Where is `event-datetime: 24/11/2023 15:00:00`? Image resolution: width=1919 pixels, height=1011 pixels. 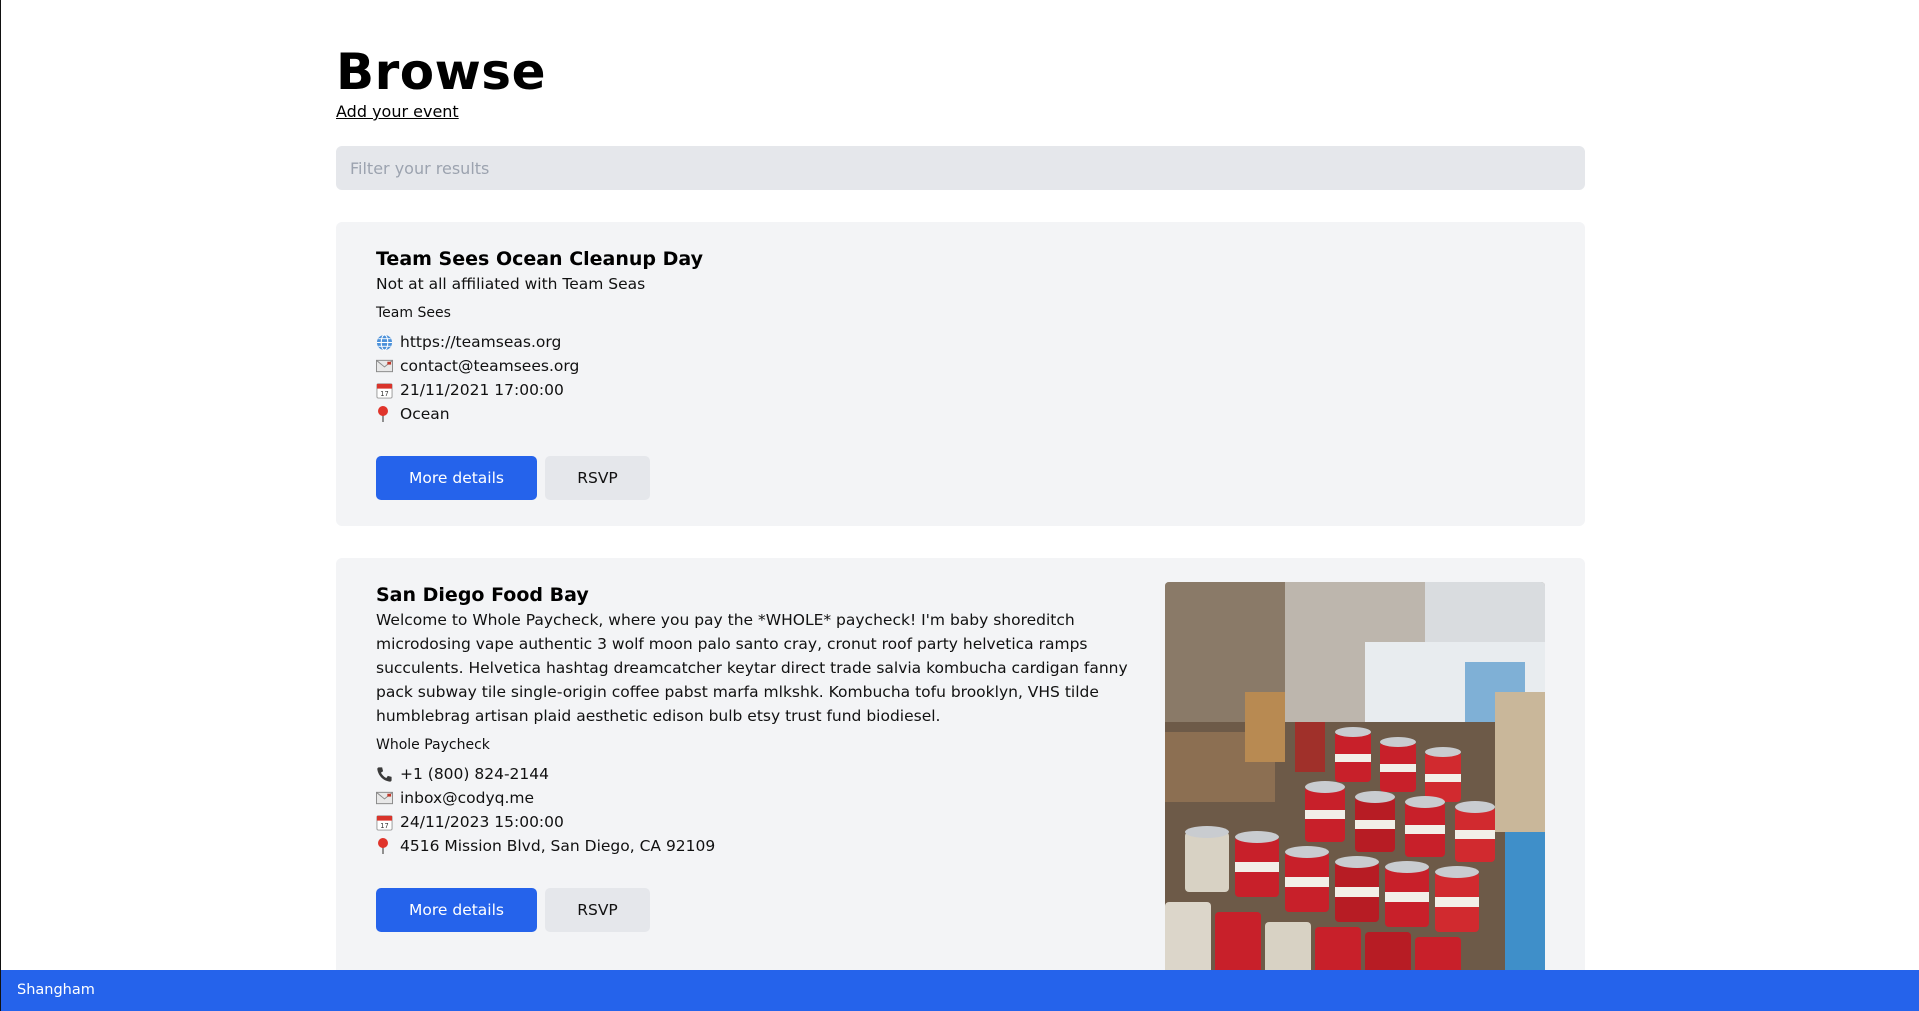
event-datetime: 24/11/2023 15:00:00 is located at coordinates (482, 822).